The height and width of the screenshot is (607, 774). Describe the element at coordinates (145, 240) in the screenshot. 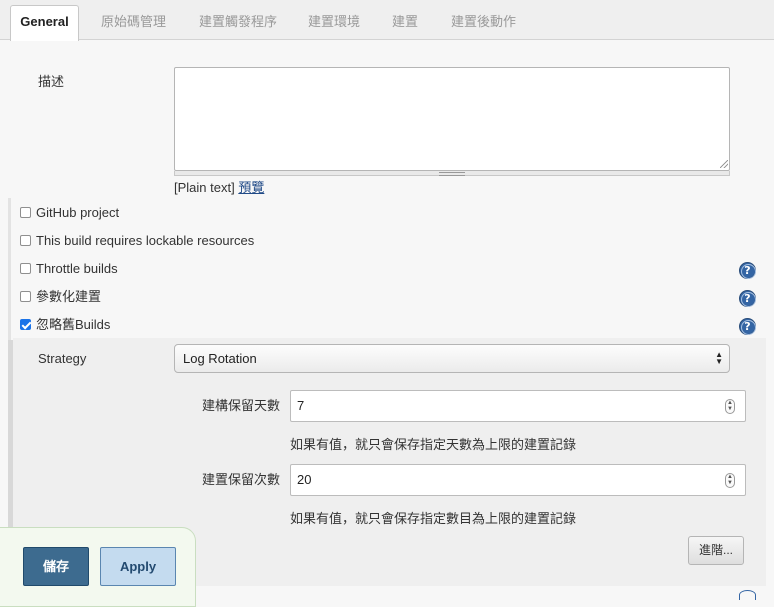

I see `option-label: This build requires lockable resources` at that location.